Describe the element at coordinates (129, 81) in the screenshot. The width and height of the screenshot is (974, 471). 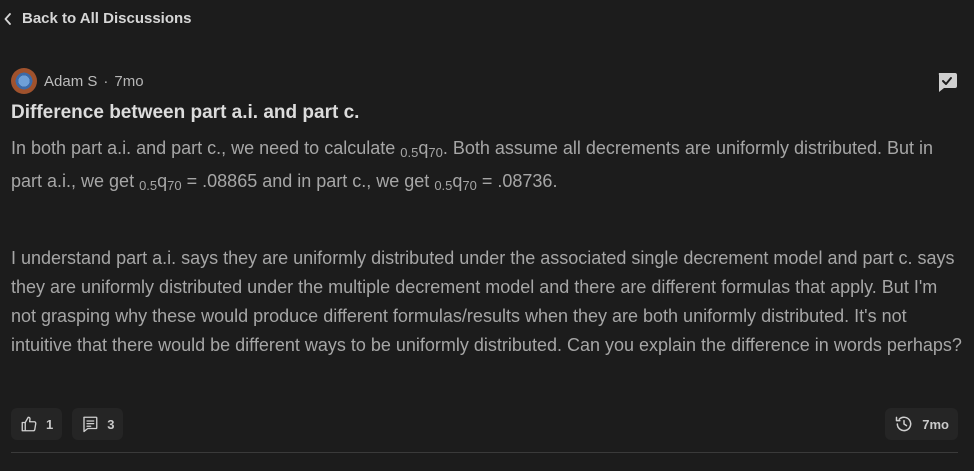
I see `post-age: 7mo` at that location.